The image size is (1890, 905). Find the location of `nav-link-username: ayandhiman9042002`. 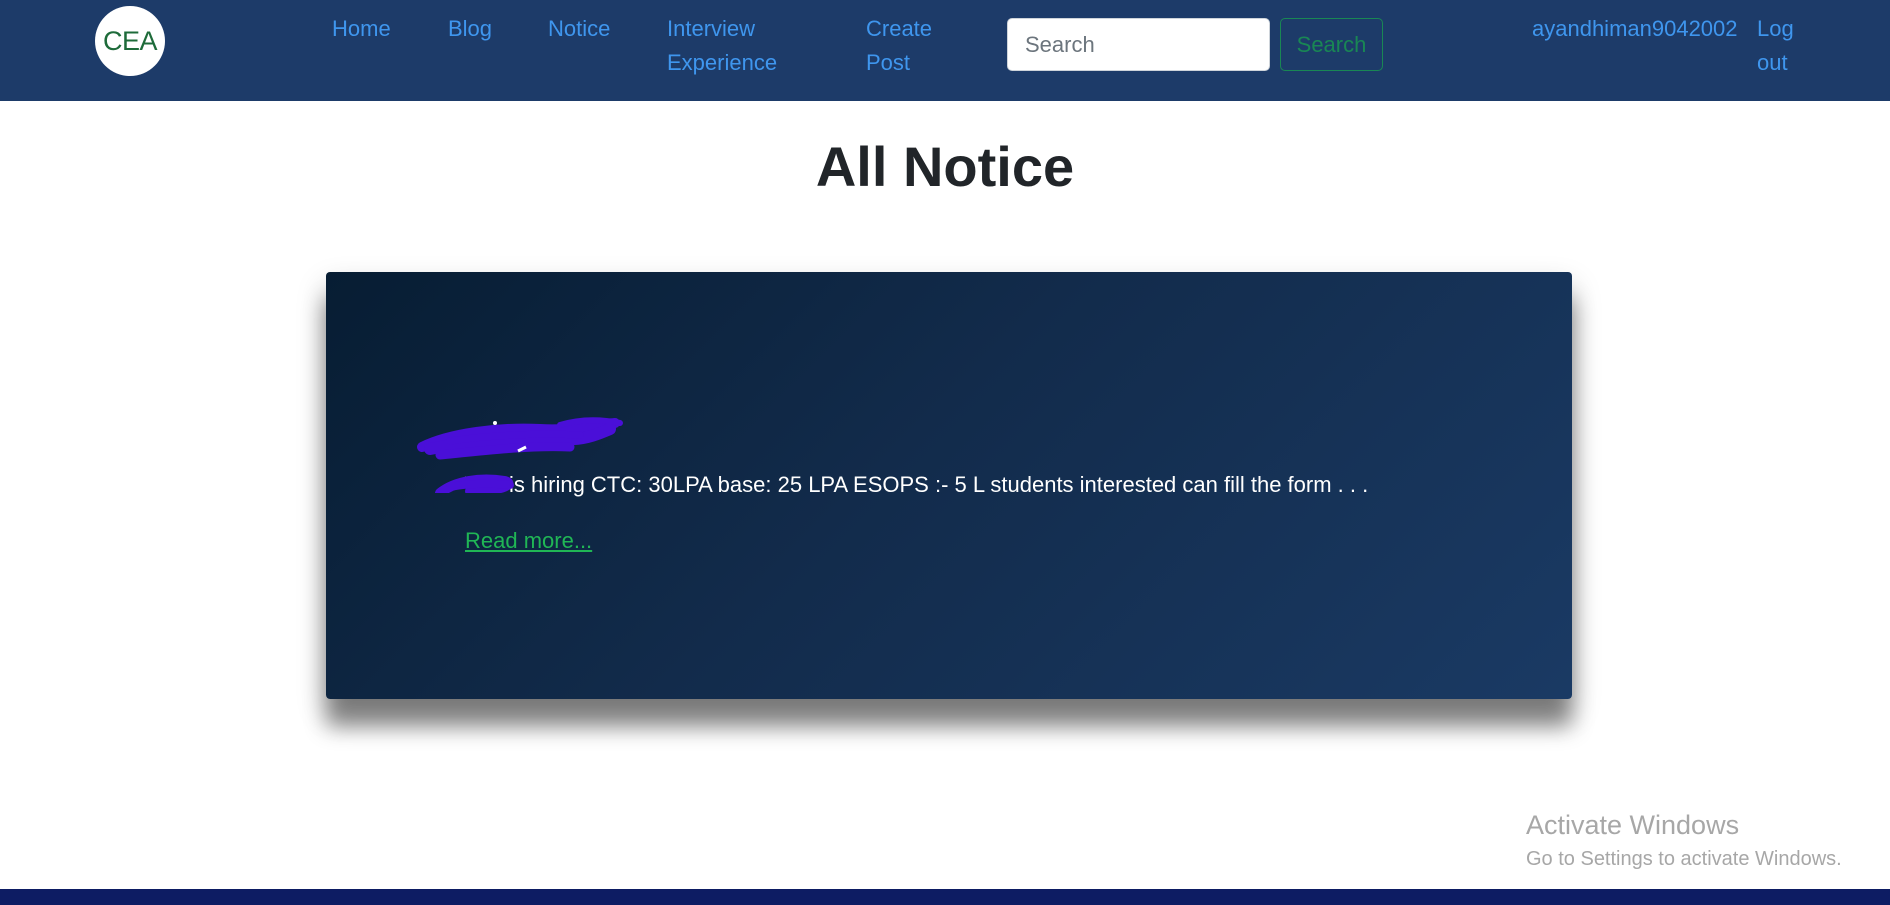

nav-link-username: ayandhiman9042002 is located at coordinates (1635, 29).